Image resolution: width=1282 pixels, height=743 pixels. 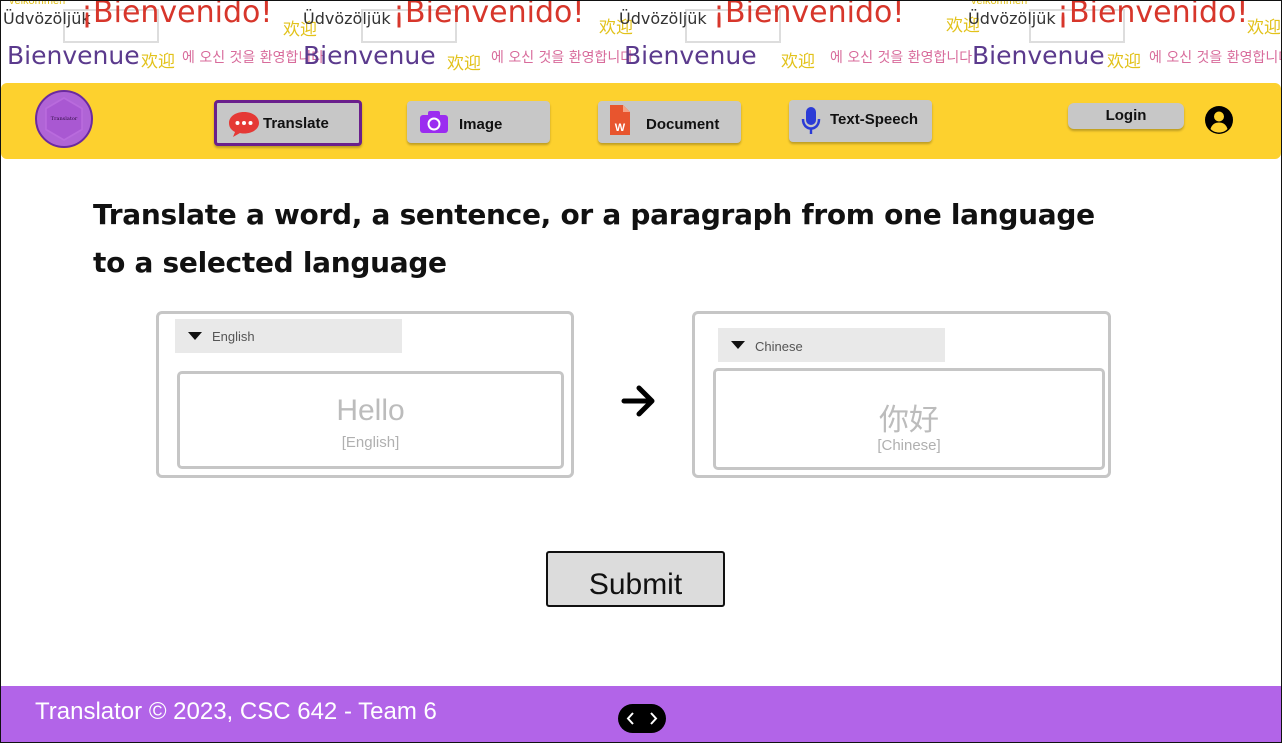 I want to click on source-text-input: Hello [English], so click(x=370, y=420).